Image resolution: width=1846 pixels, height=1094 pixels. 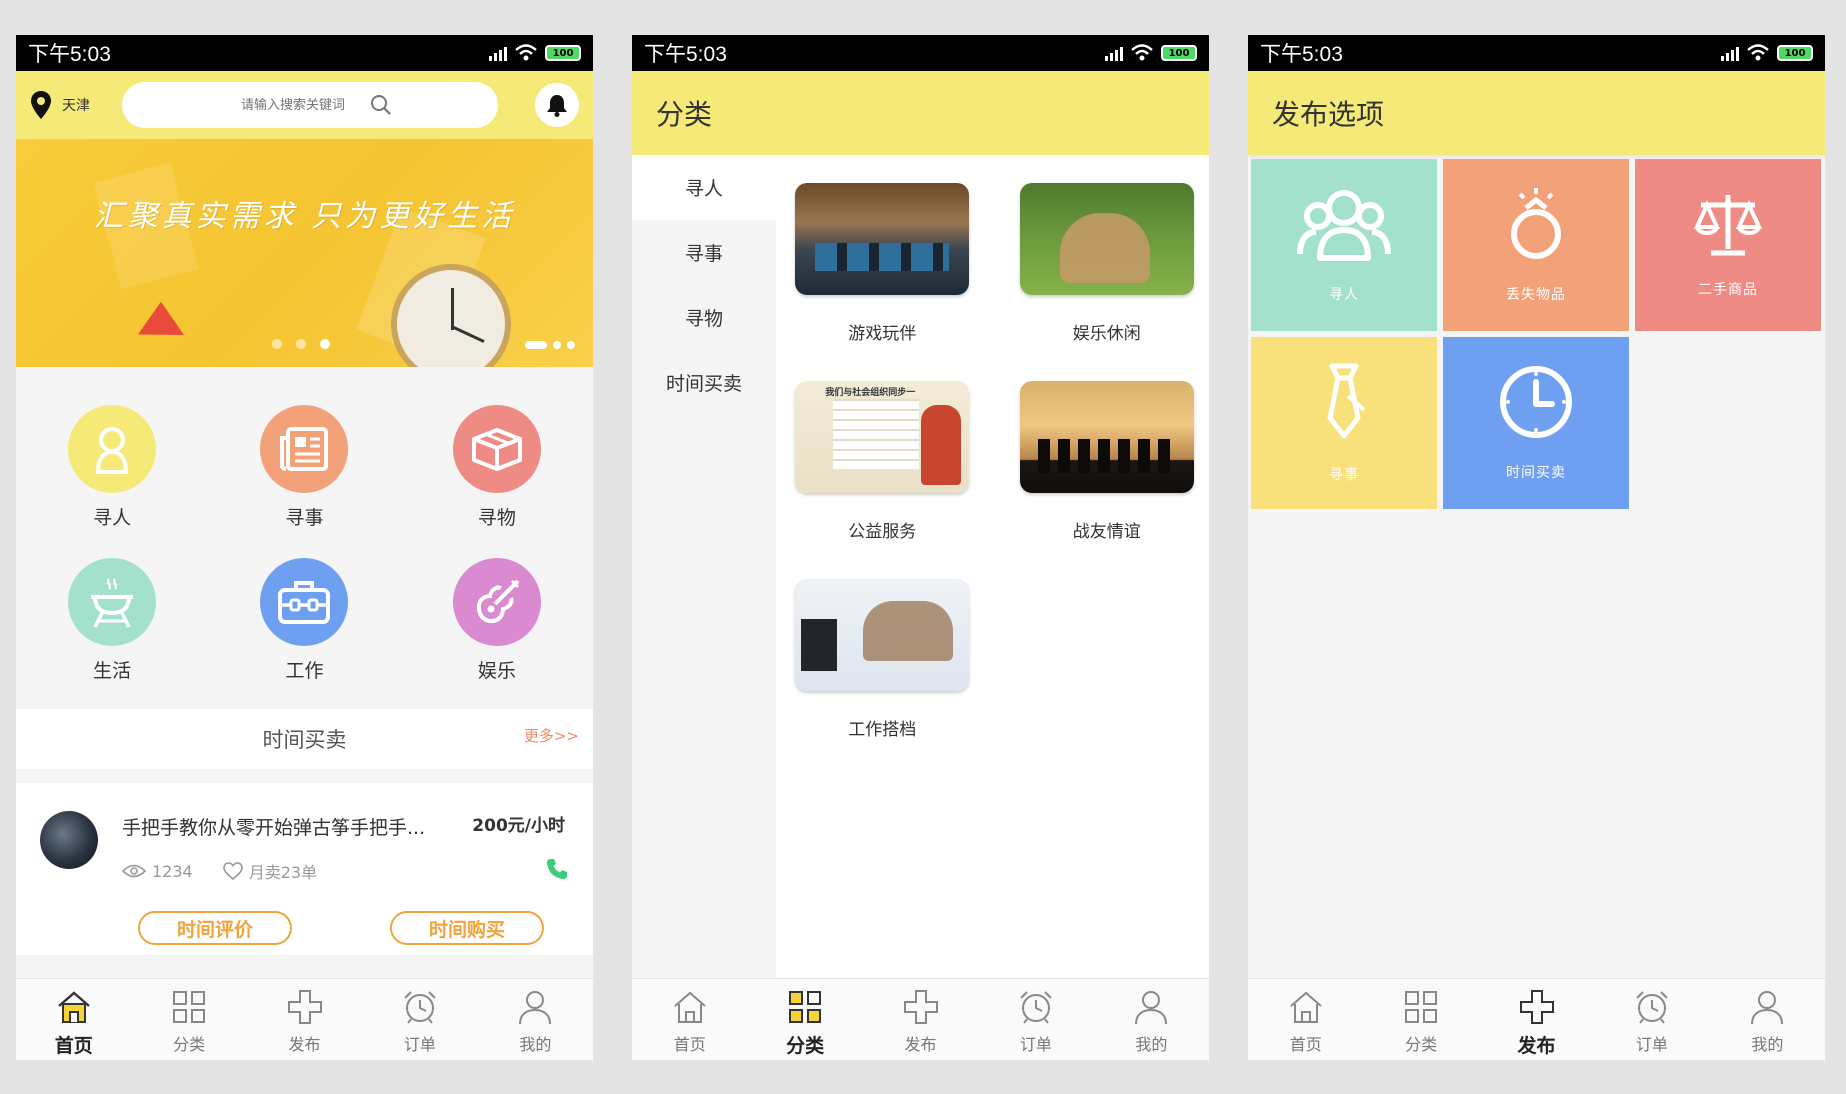 What do you see at coordinates (304, 253) in the screenshot?
I see `promo-banner: 汇聚真实需求 只为更好生活` at bounding box center [304, 253].